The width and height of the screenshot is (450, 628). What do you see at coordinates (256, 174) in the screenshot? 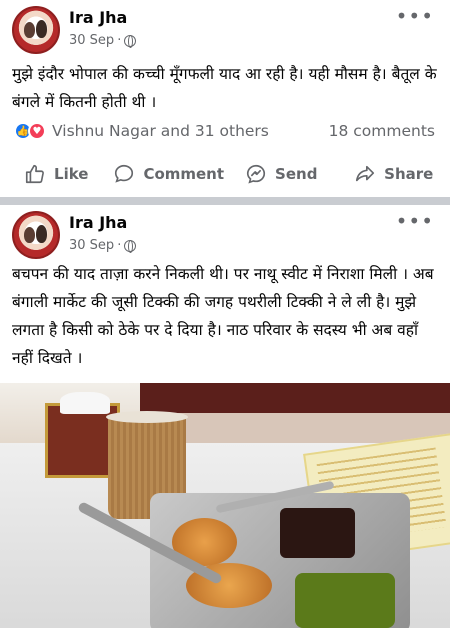
I see `messenger-send-icon` at bounding box center [256, 174].